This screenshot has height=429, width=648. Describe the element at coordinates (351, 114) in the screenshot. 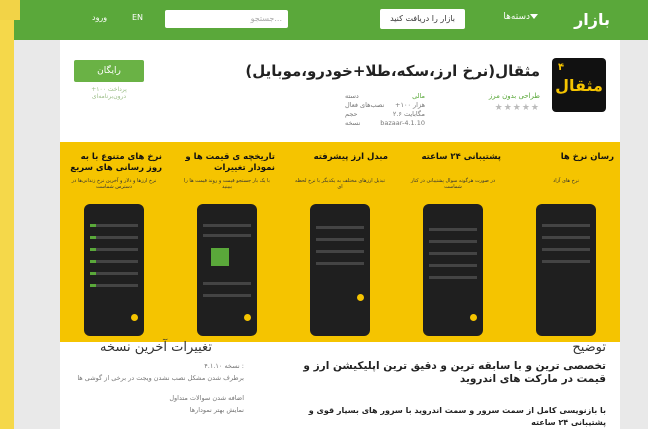

I see `info-label: حجم` at that location.